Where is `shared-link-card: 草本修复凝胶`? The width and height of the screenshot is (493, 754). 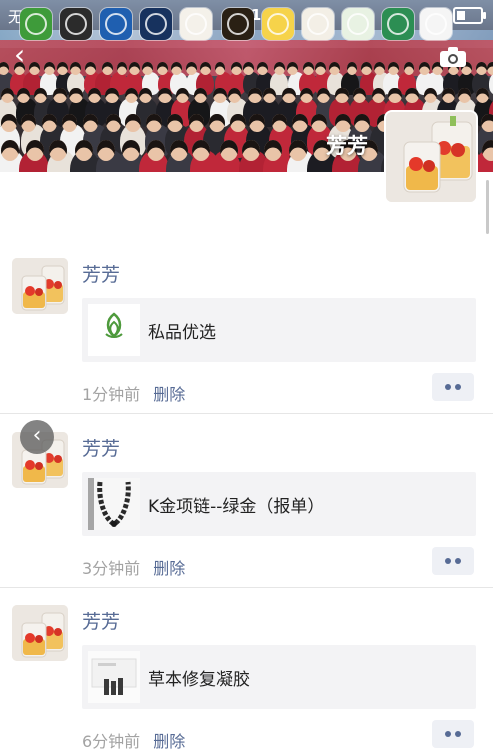 shared-link-card: 草本修复凝胶 is located at coordinates (279, 677).